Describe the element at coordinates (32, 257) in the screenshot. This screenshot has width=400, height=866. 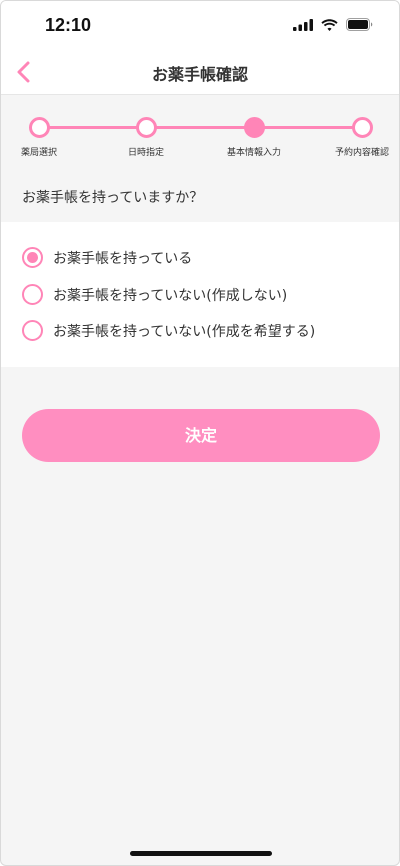
I see `radio-checked-icon` at that location.